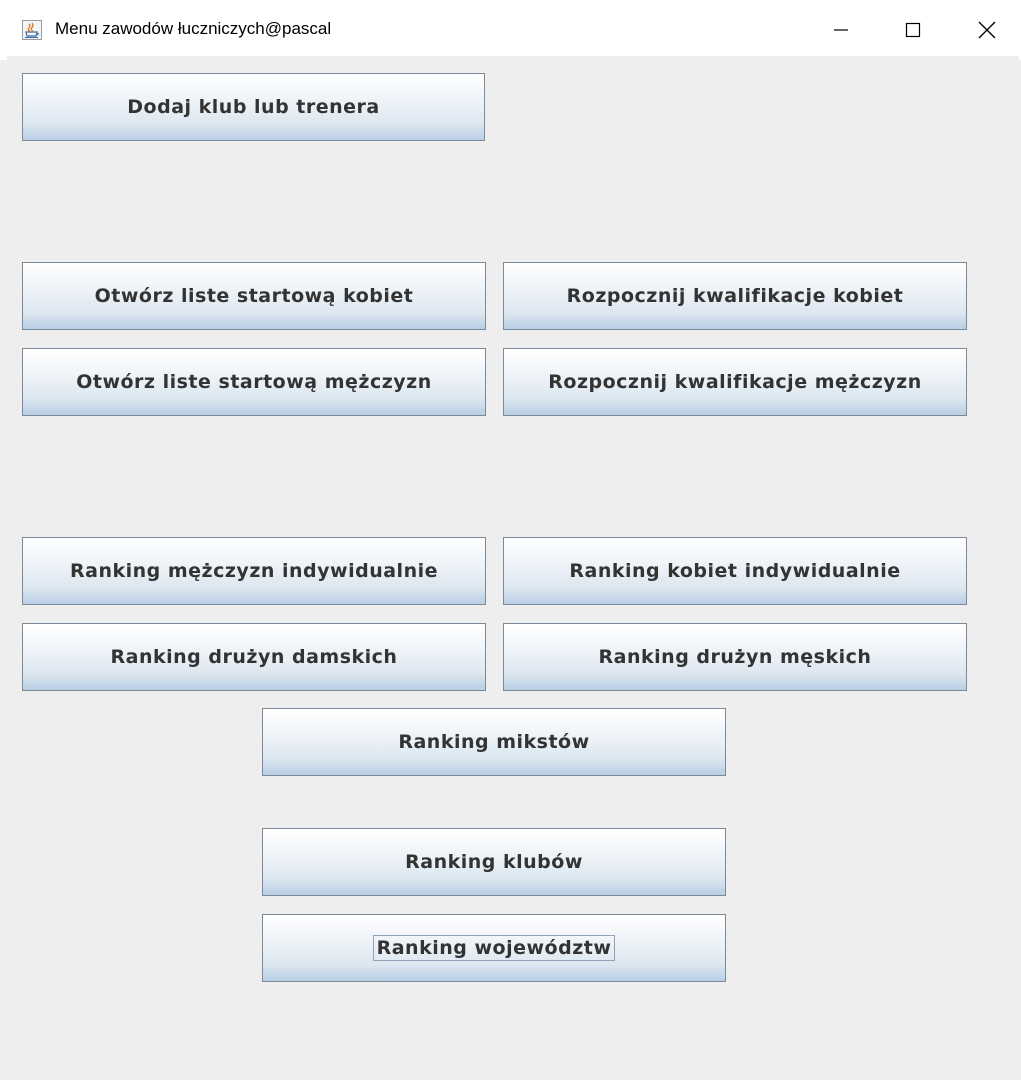  I want to click on minimize-icon, so click(841, 30).